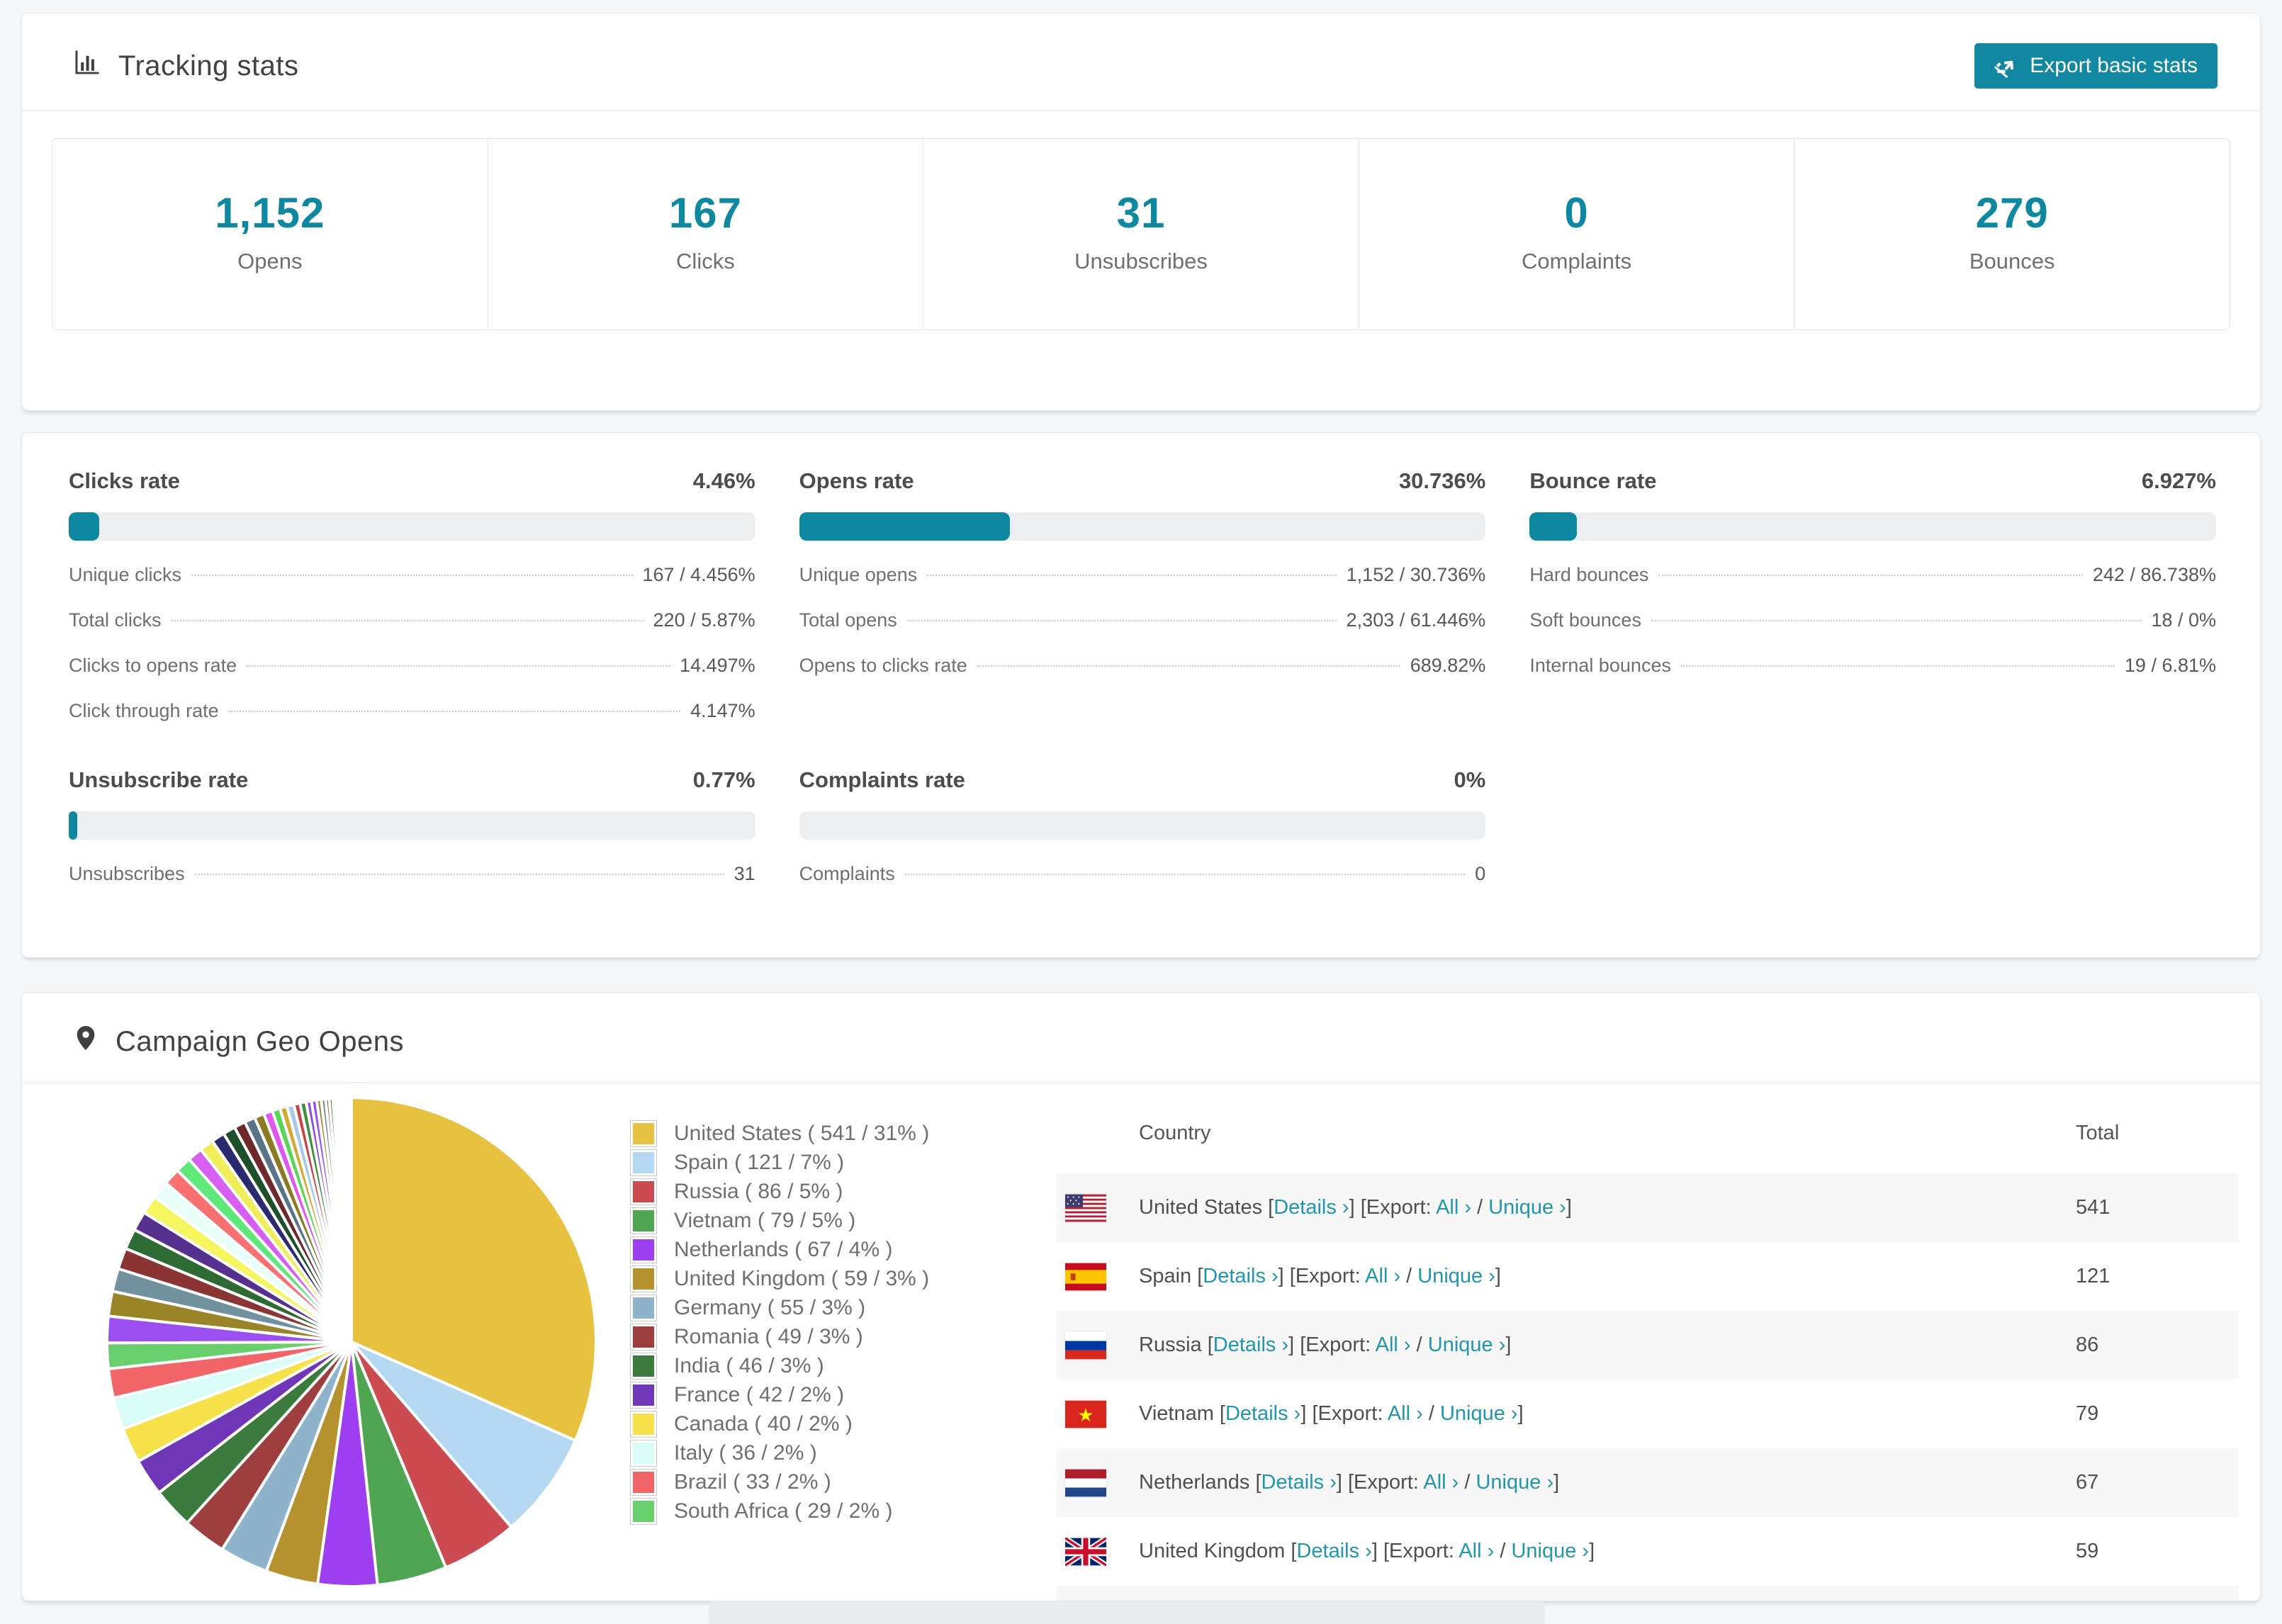 This screenshot has height=1624, width=2282. Describe the element at coordinates (208, 66) in the screenshot. I see `tracking-stats-title-text: Tracking stats` at that location.